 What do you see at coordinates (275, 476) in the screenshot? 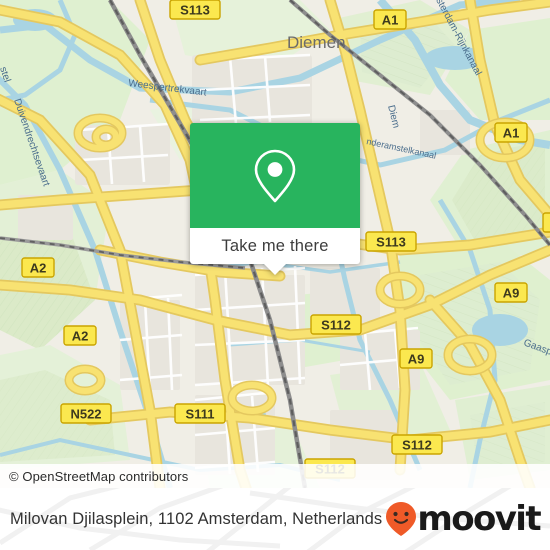
I see `map-attribution-bar: © OpenStreetMap contributors` at bounding box center [275, 476].